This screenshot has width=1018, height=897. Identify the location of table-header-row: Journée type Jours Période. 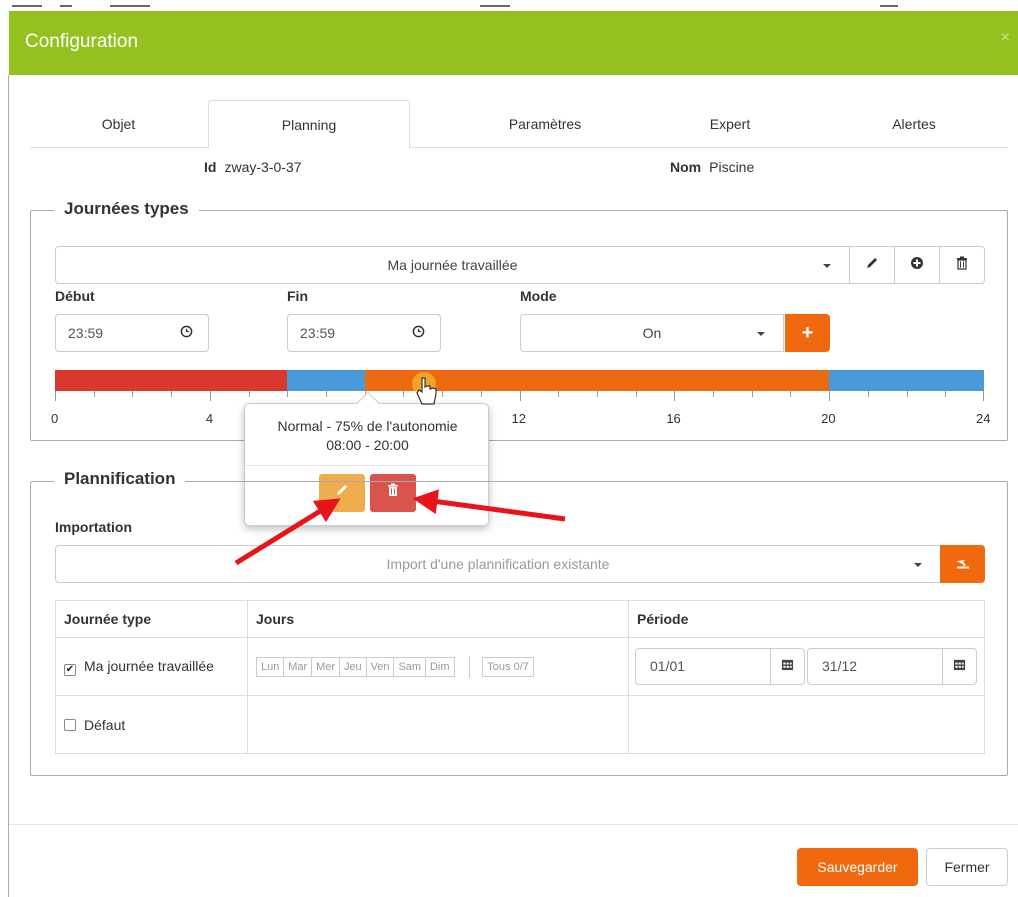
(520, 619).